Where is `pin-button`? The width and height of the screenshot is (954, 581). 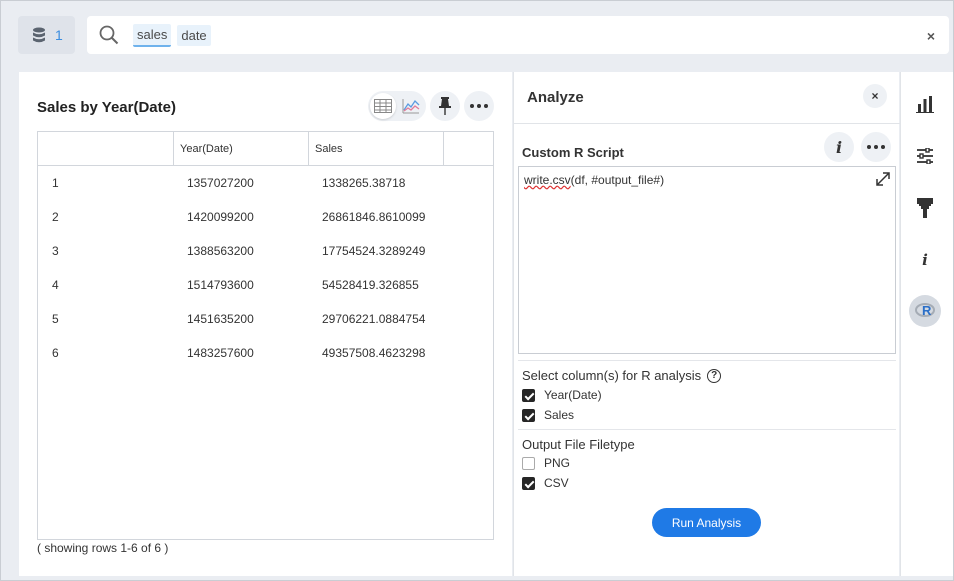 pin-button is located at coordinates (445, 106).